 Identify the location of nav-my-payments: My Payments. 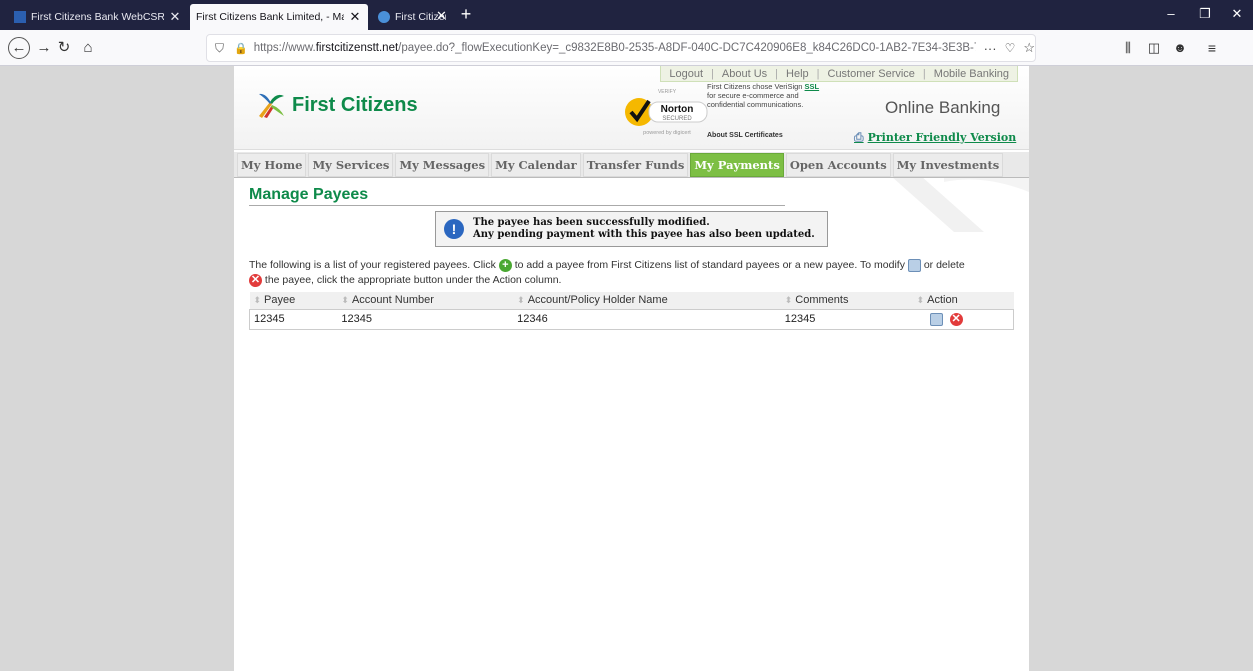
(737, 164).